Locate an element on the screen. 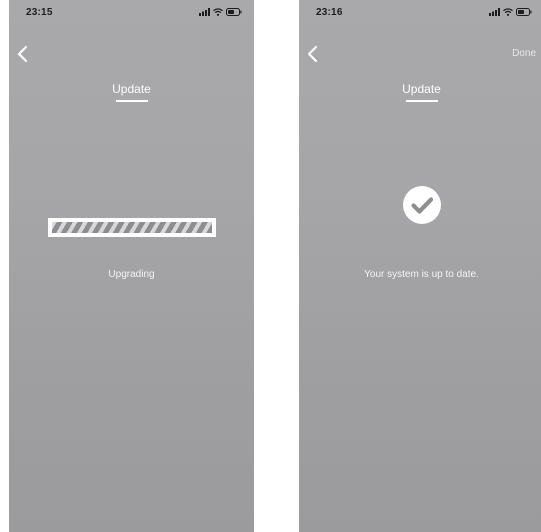 The height and width of the screenshot is (532, 541). progress-track is located at coordinates (132, 227).